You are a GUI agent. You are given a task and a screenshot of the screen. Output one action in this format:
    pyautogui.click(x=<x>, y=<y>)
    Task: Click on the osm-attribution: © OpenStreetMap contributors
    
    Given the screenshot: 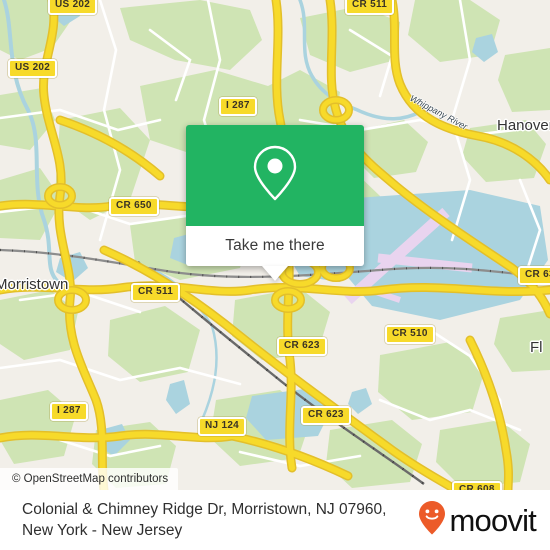 What is the action you would take?
    pyautogui.click(x=89, y=479)
    